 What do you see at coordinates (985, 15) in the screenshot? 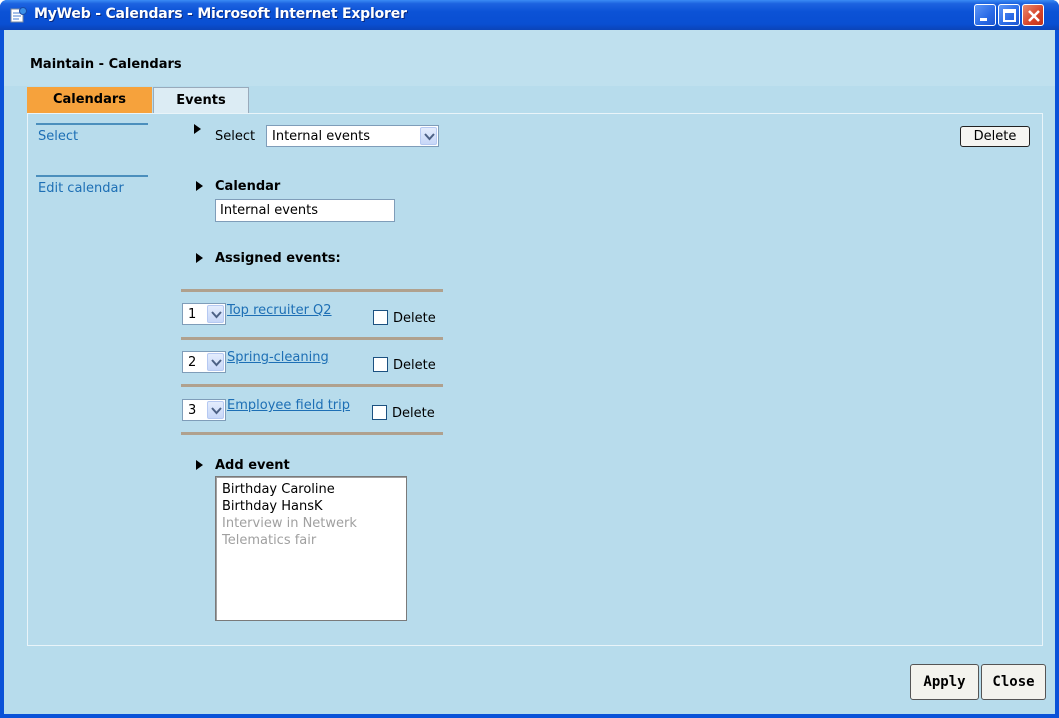
I see `minimize-button` at bounding box center [985, 15].